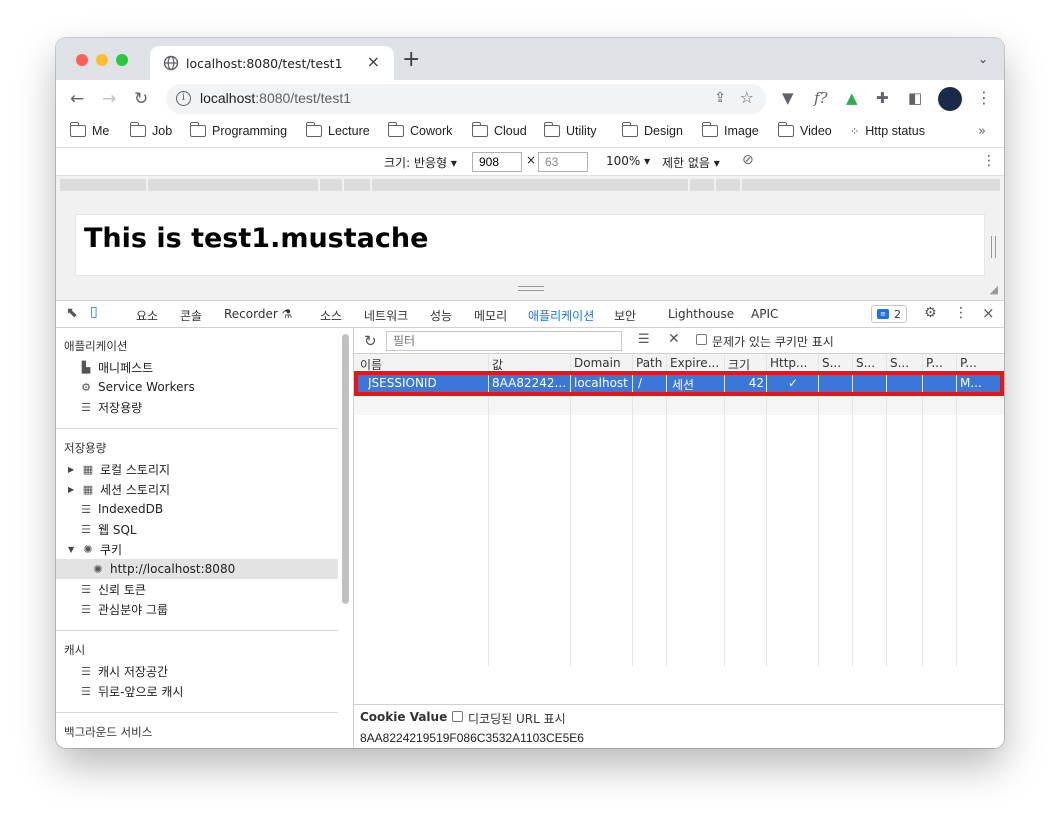  I want to click on bookmark-folder-job: Job, so click(150, 130).